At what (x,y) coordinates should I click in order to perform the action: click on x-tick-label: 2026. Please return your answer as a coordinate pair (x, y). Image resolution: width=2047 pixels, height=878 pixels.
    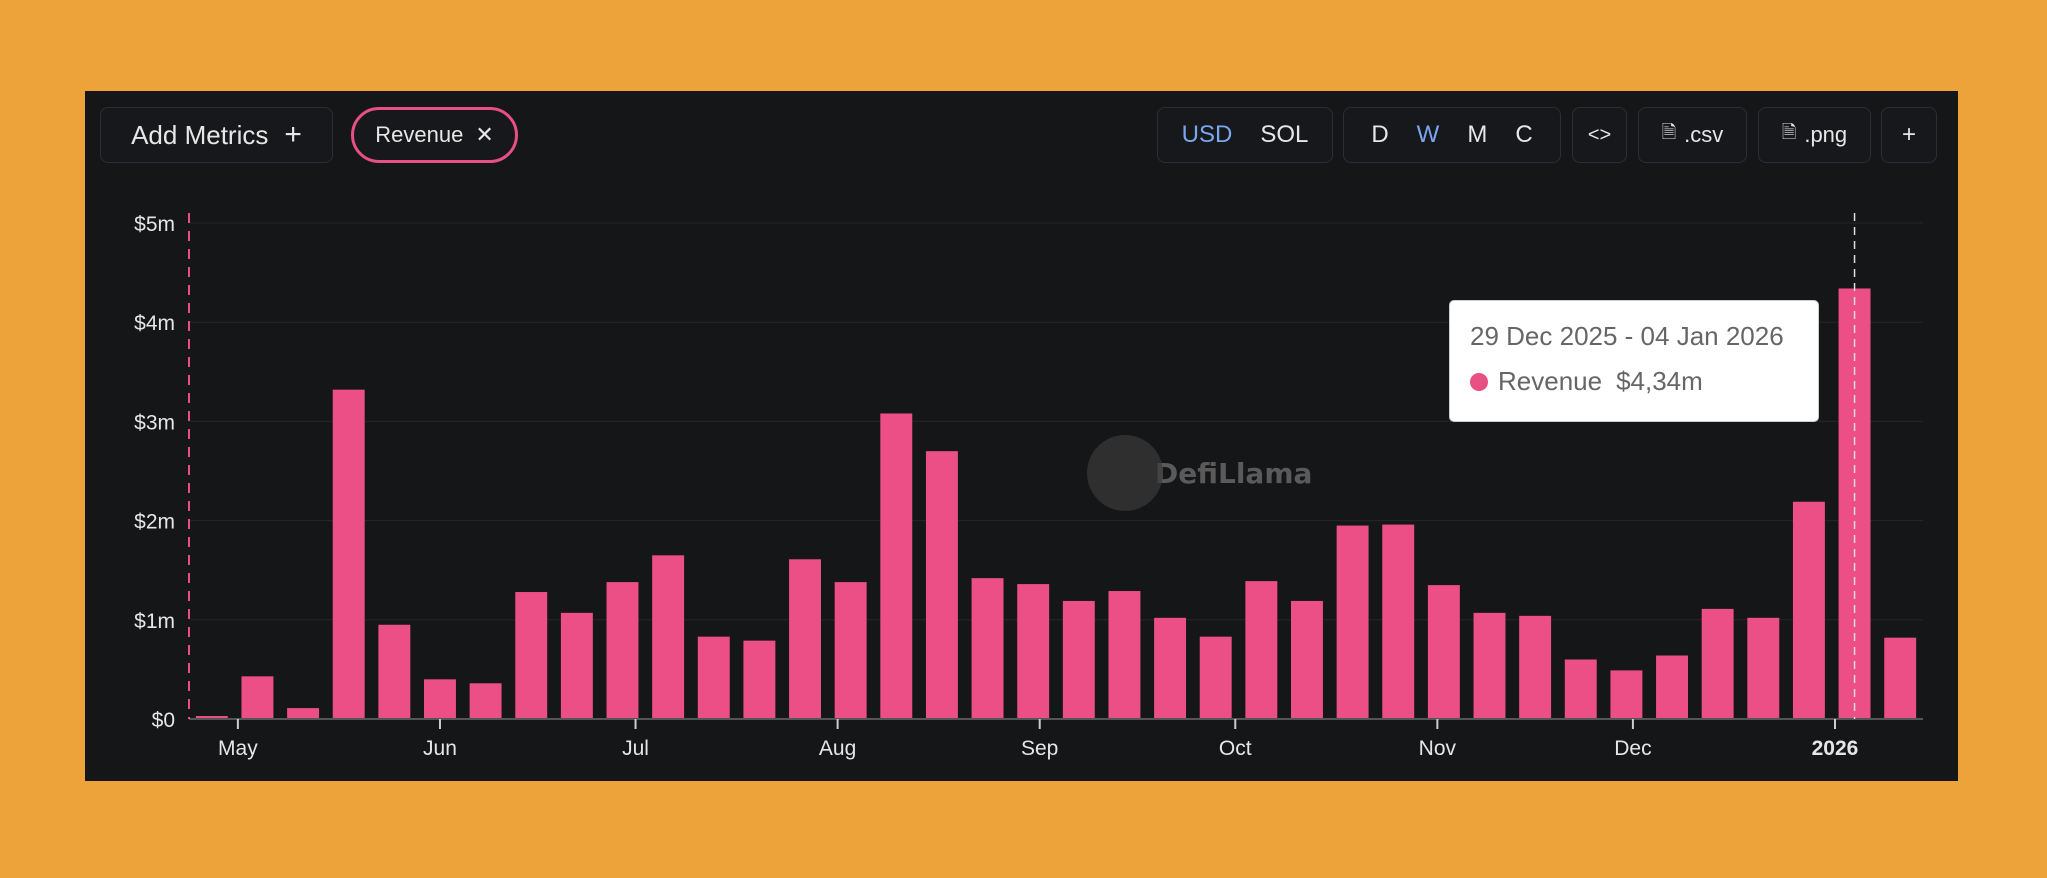
    Looking at the image, I should click on (1835, 748).